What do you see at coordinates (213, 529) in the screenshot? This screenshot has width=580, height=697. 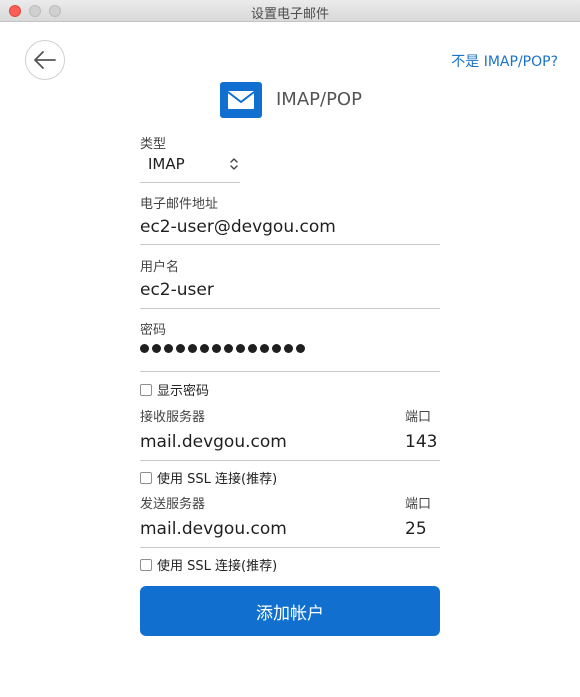 I see `outgoing-server-field: mail.devgou.com` at bounding box center [213, 529].